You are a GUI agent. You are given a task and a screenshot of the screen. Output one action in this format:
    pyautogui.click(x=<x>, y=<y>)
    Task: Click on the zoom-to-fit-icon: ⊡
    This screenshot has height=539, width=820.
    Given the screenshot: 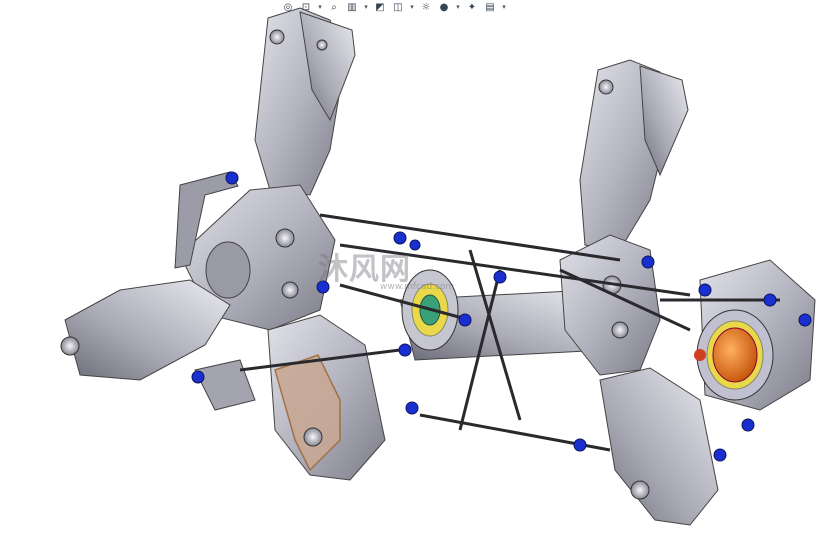 What is the action you would take?
    pyautogui.click(x=306, y=7)
    